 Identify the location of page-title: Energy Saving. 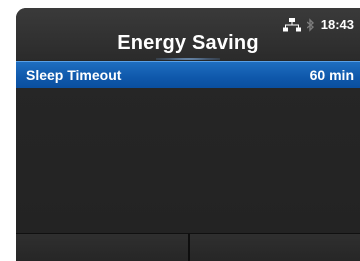
(188, 43).